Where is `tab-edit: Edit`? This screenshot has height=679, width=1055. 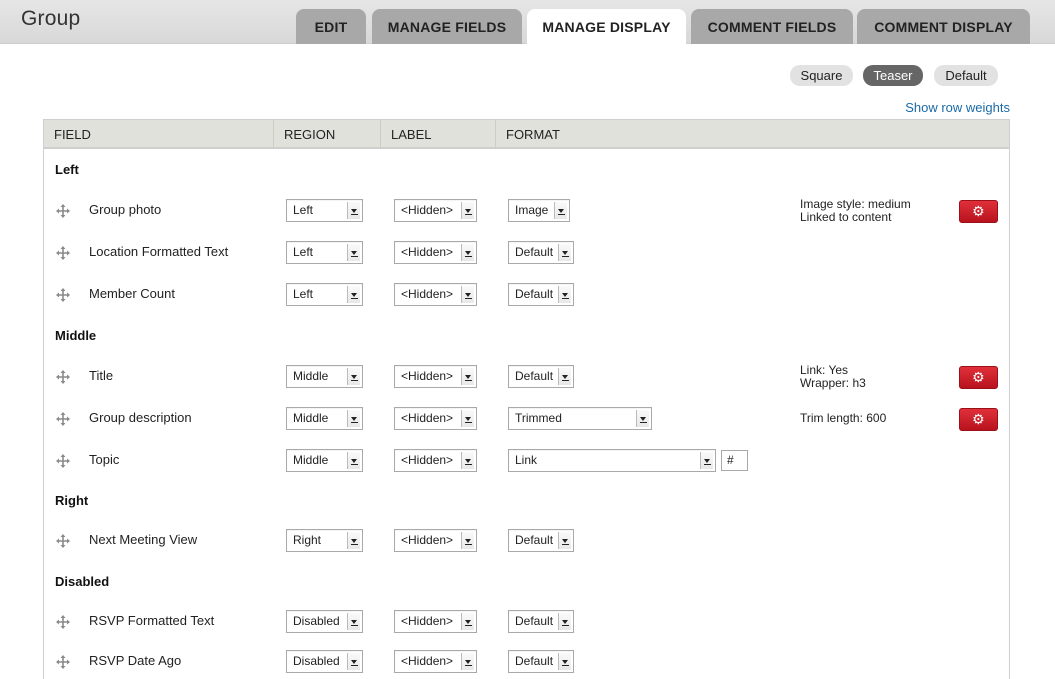
tab-edit: Edit is located at coordinates (331, 26).